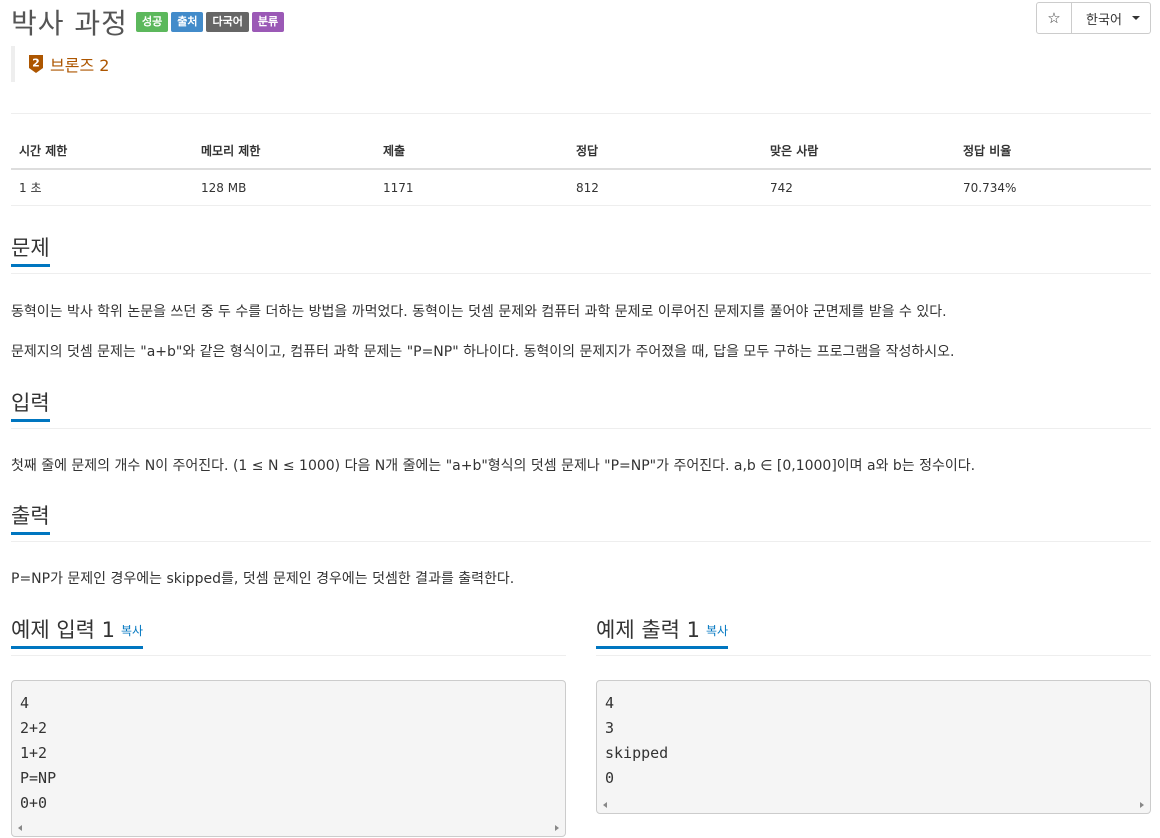  Describe the element at coordinates (610, 728) in the screenshot. I see `sample-output-line: 3` at that location.